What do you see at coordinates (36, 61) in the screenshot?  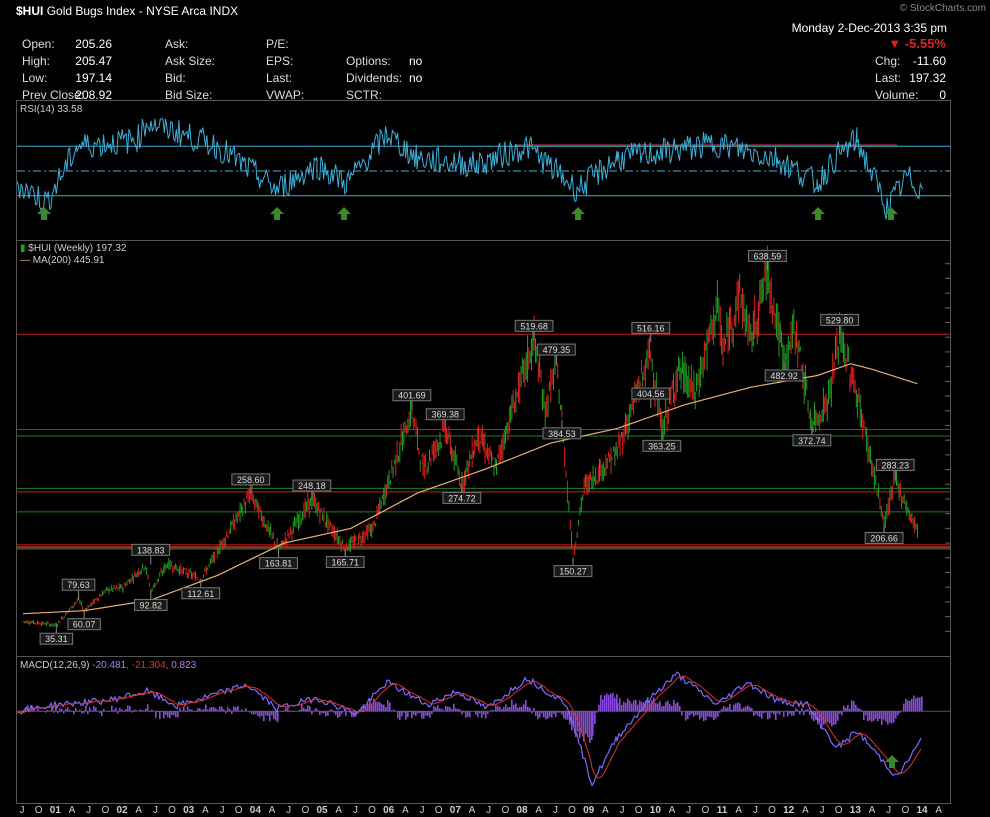 I see `stat-label: High:` at bounding box center [36, 61].